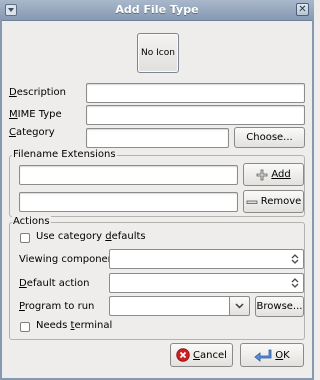 Image resolution: width=320 pixels, height=380 pixels. What do you see at coordinates (64, 154) in the screenshot?
I see `filename-extensions-title: Filename Extensions` at bounding box center [64, 154].